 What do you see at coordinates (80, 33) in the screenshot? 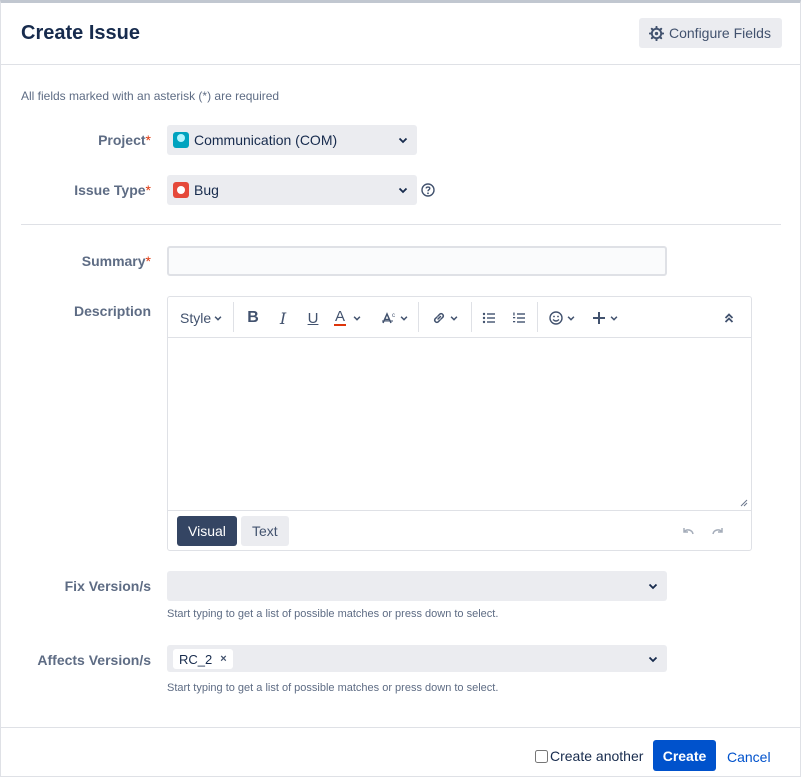
I see `dialog-title: Create Issue` at bounding box center [80, 33].